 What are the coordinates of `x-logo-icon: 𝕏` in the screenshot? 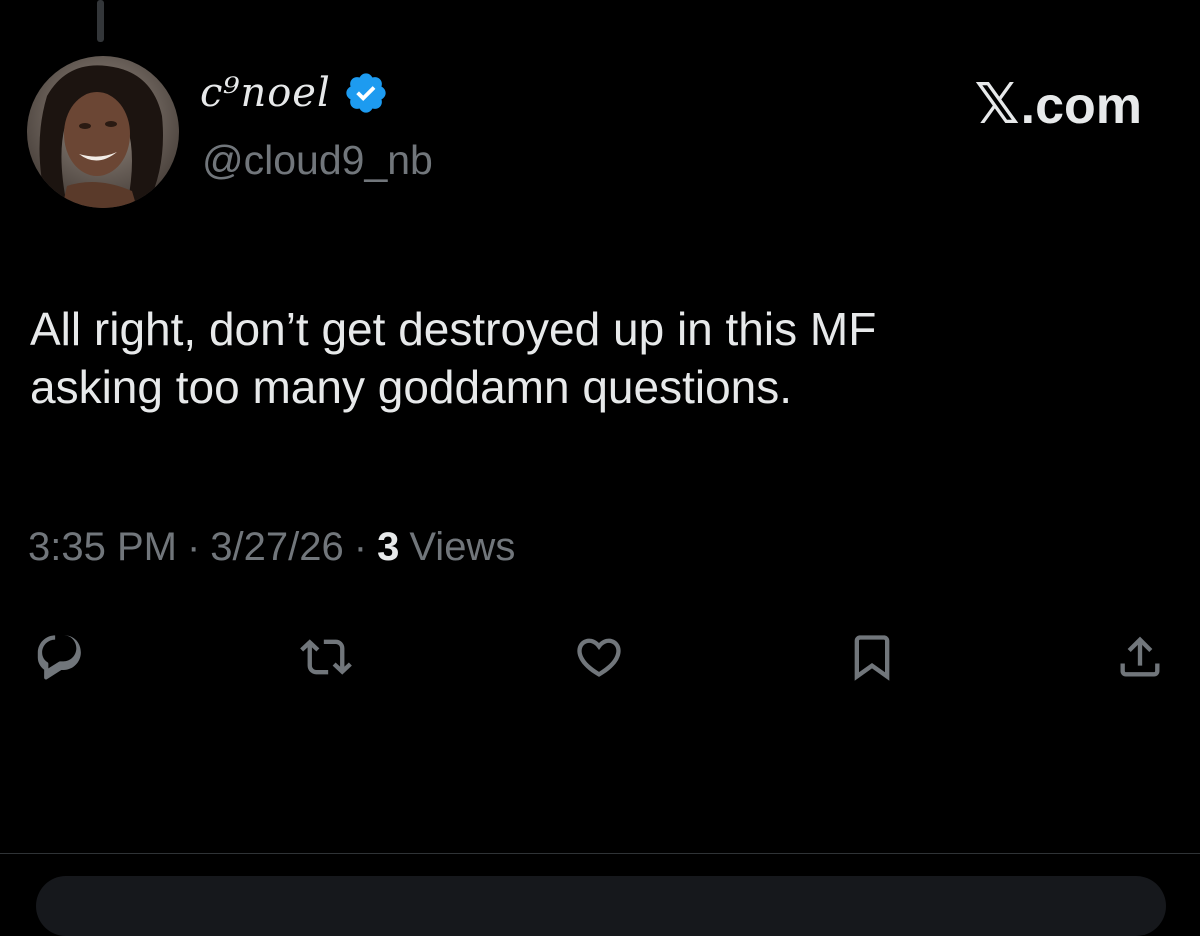 It's located at (997, 103).